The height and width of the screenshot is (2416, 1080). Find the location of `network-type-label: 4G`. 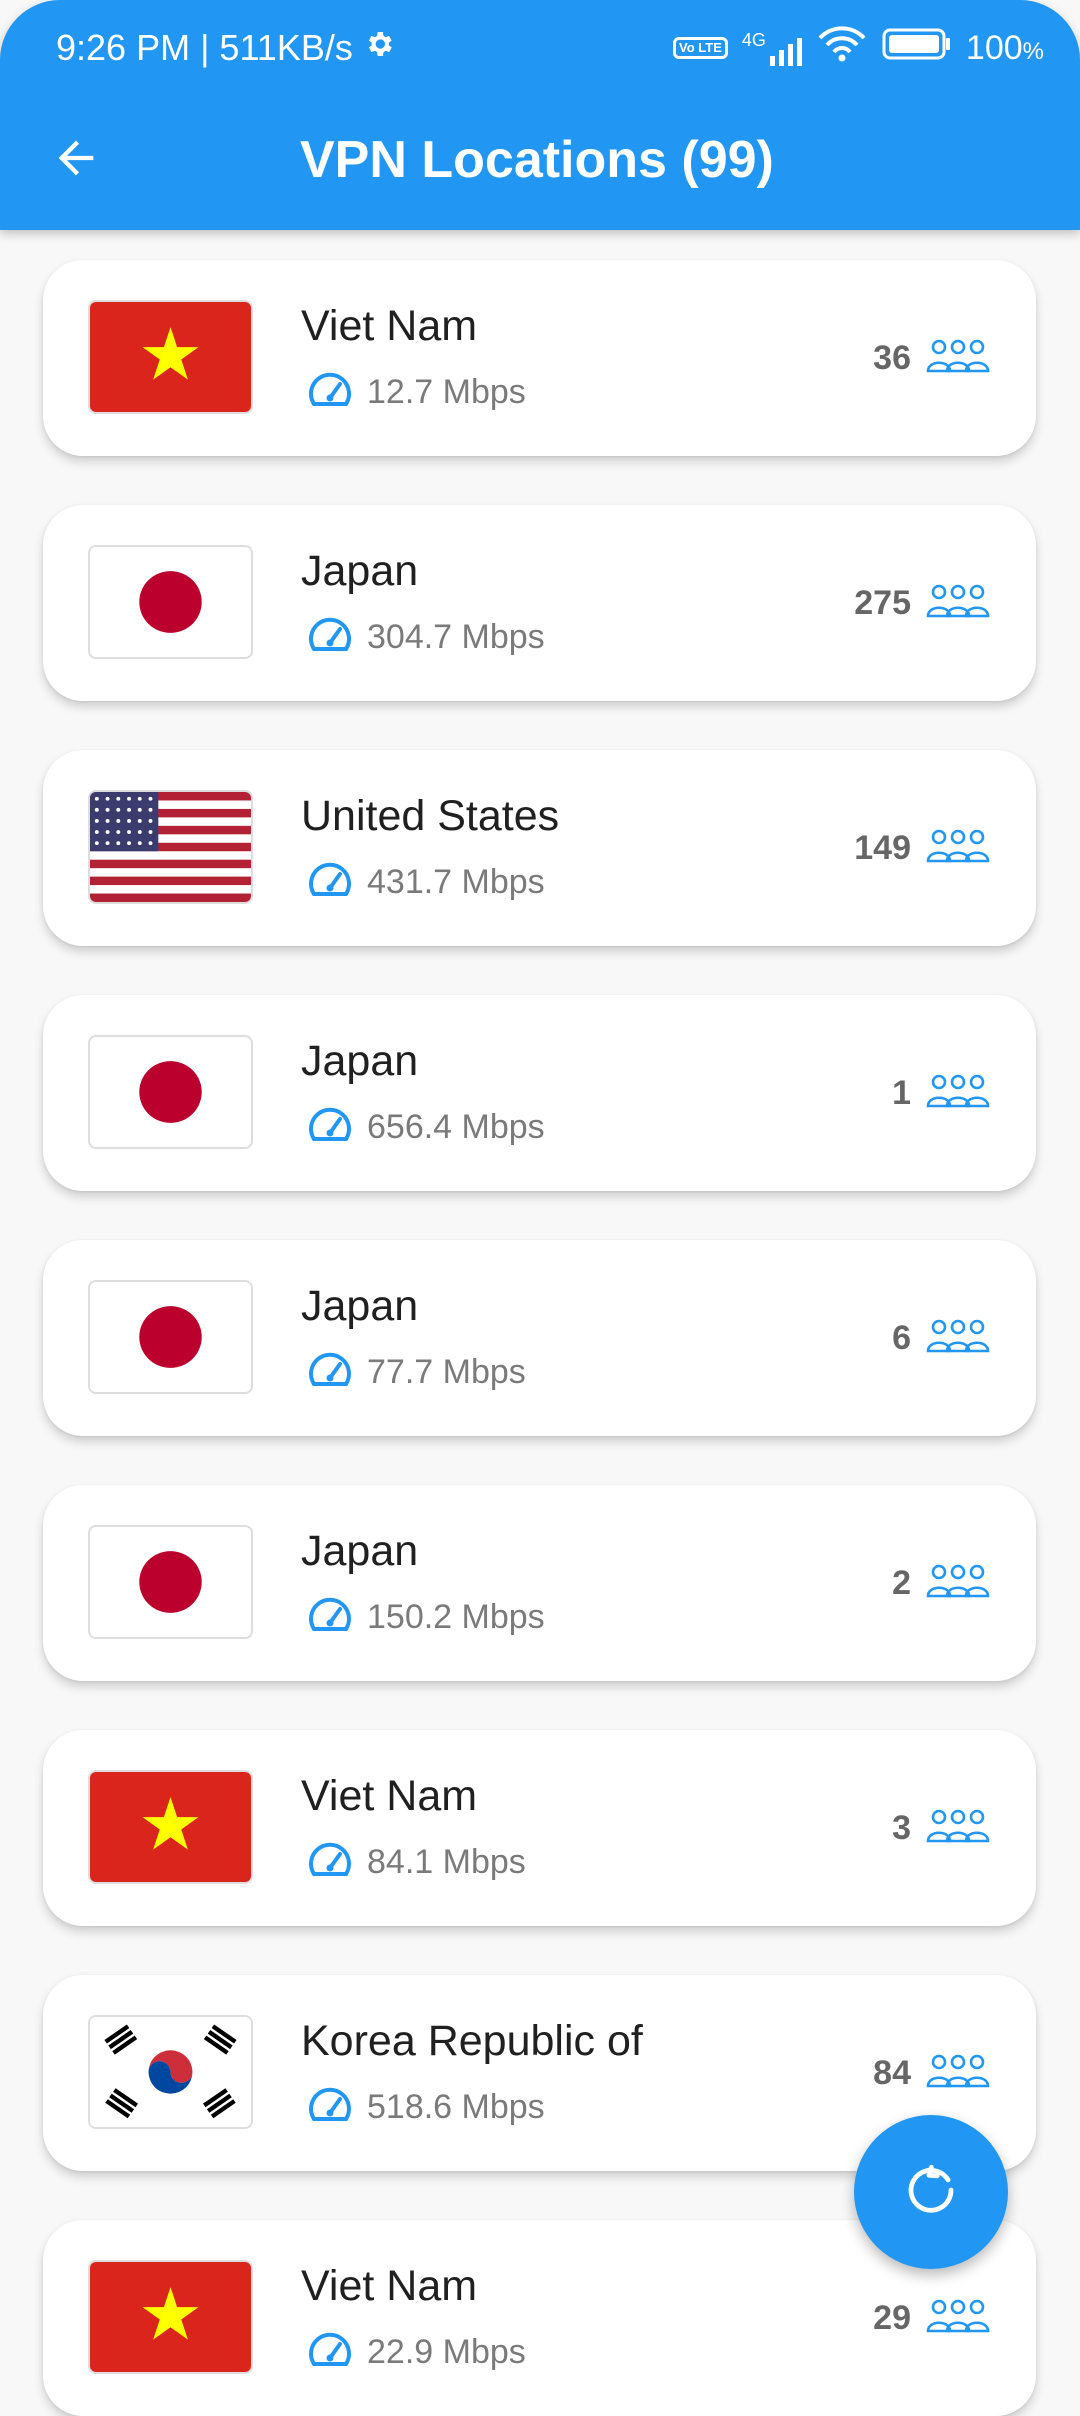

network-type-label: 4G is located at coordinates (753, 40).